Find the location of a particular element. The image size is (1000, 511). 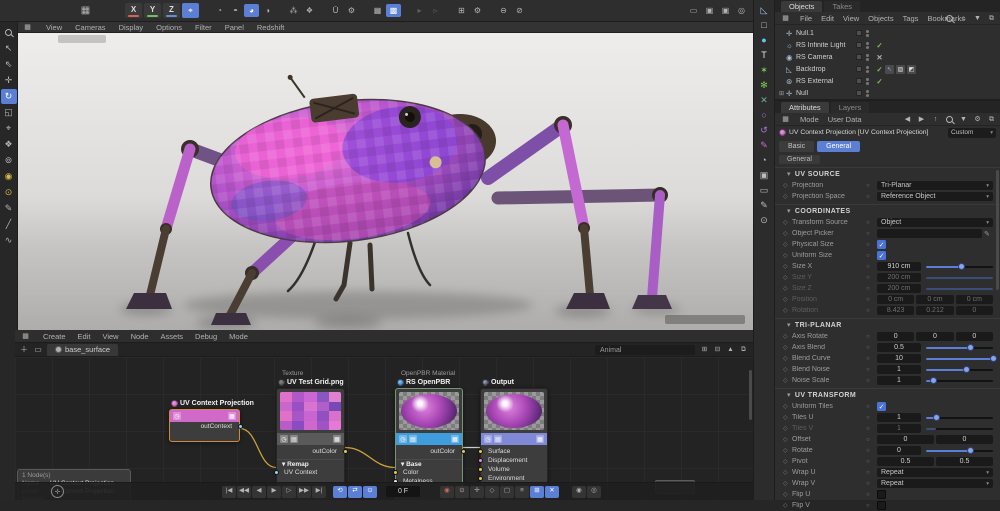

play-button: ▷ is located at coordinates (289, 491).